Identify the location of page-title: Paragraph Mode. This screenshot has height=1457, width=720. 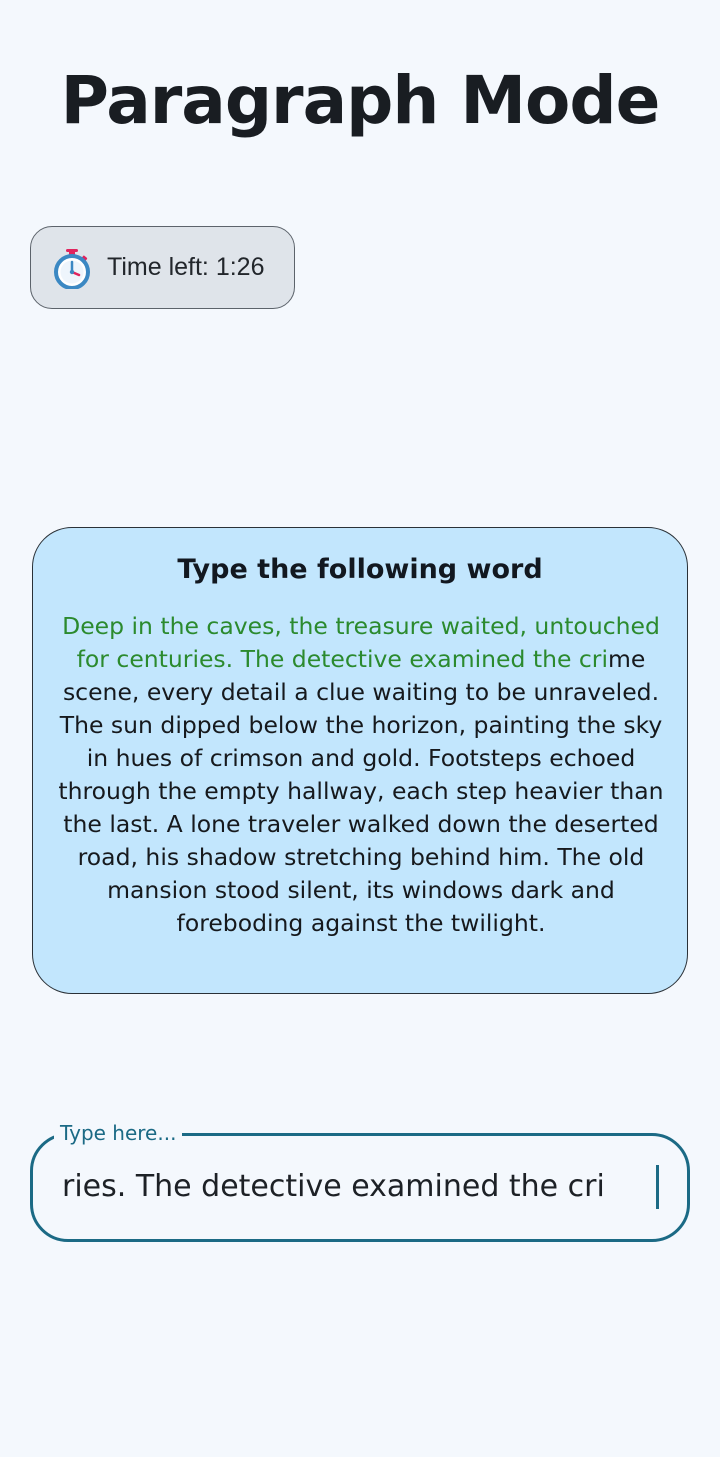
(360, 100).